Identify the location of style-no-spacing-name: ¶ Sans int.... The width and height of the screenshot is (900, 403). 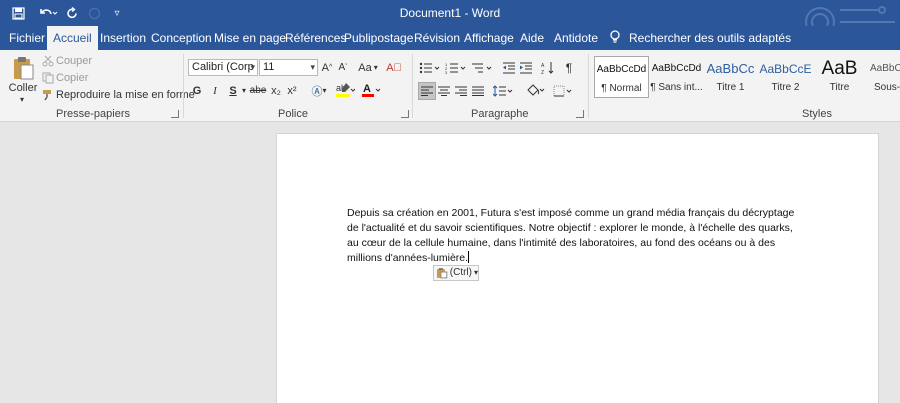
(676, 87).